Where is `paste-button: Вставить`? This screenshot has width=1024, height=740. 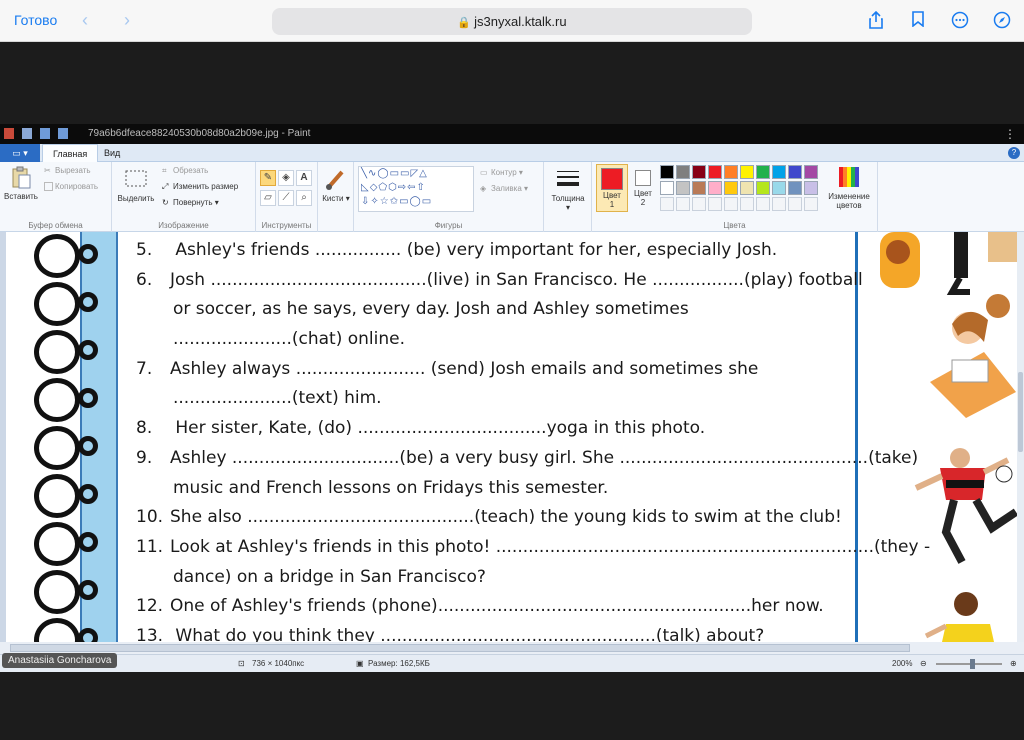
paste-button: Вставить is located at coordinates (21, 183).